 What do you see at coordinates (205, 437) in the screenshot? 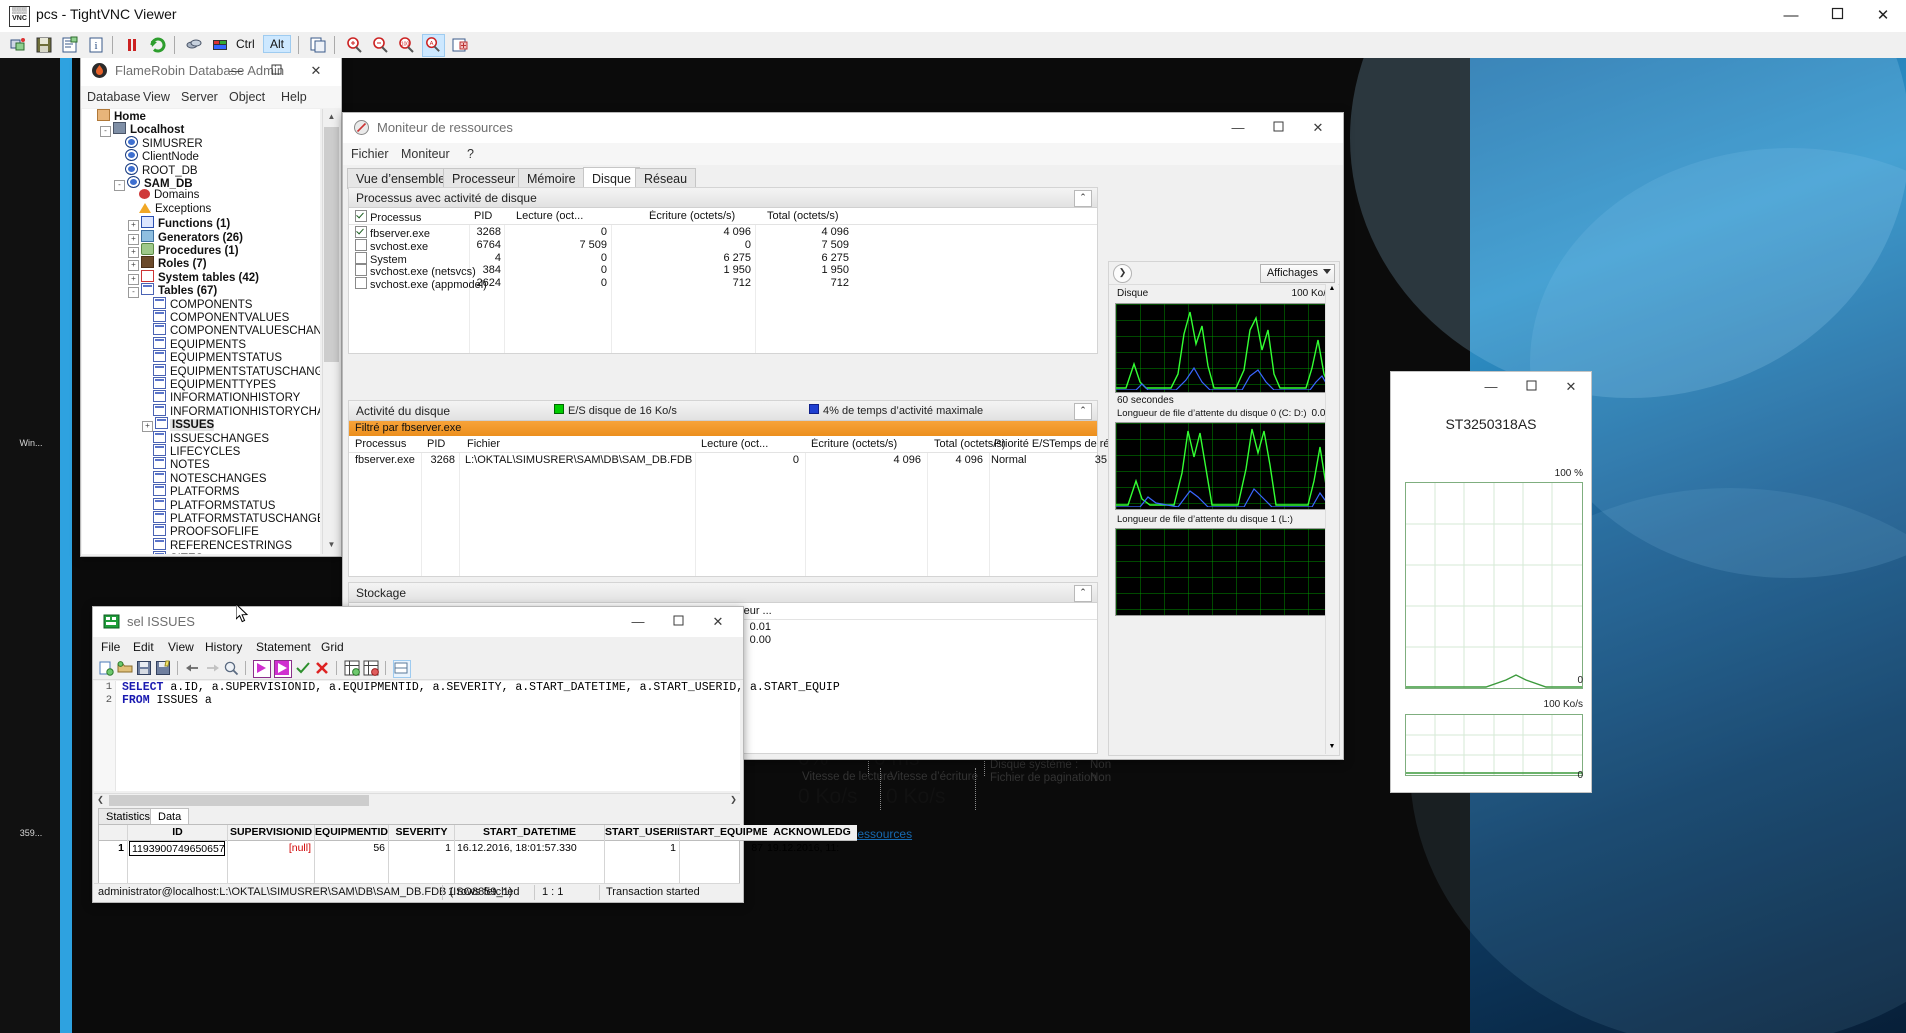
I see `tree-node: ISSUESCHANGES` at bounding box center [205, 437].